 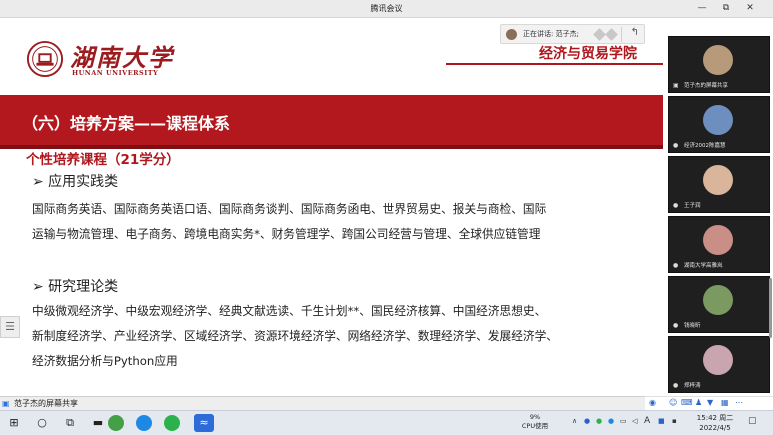 What do you see at coordinates (692, 326) in the screenshot?
I see `participant-name: 钱晓昕` at bounding box center [692, 326].